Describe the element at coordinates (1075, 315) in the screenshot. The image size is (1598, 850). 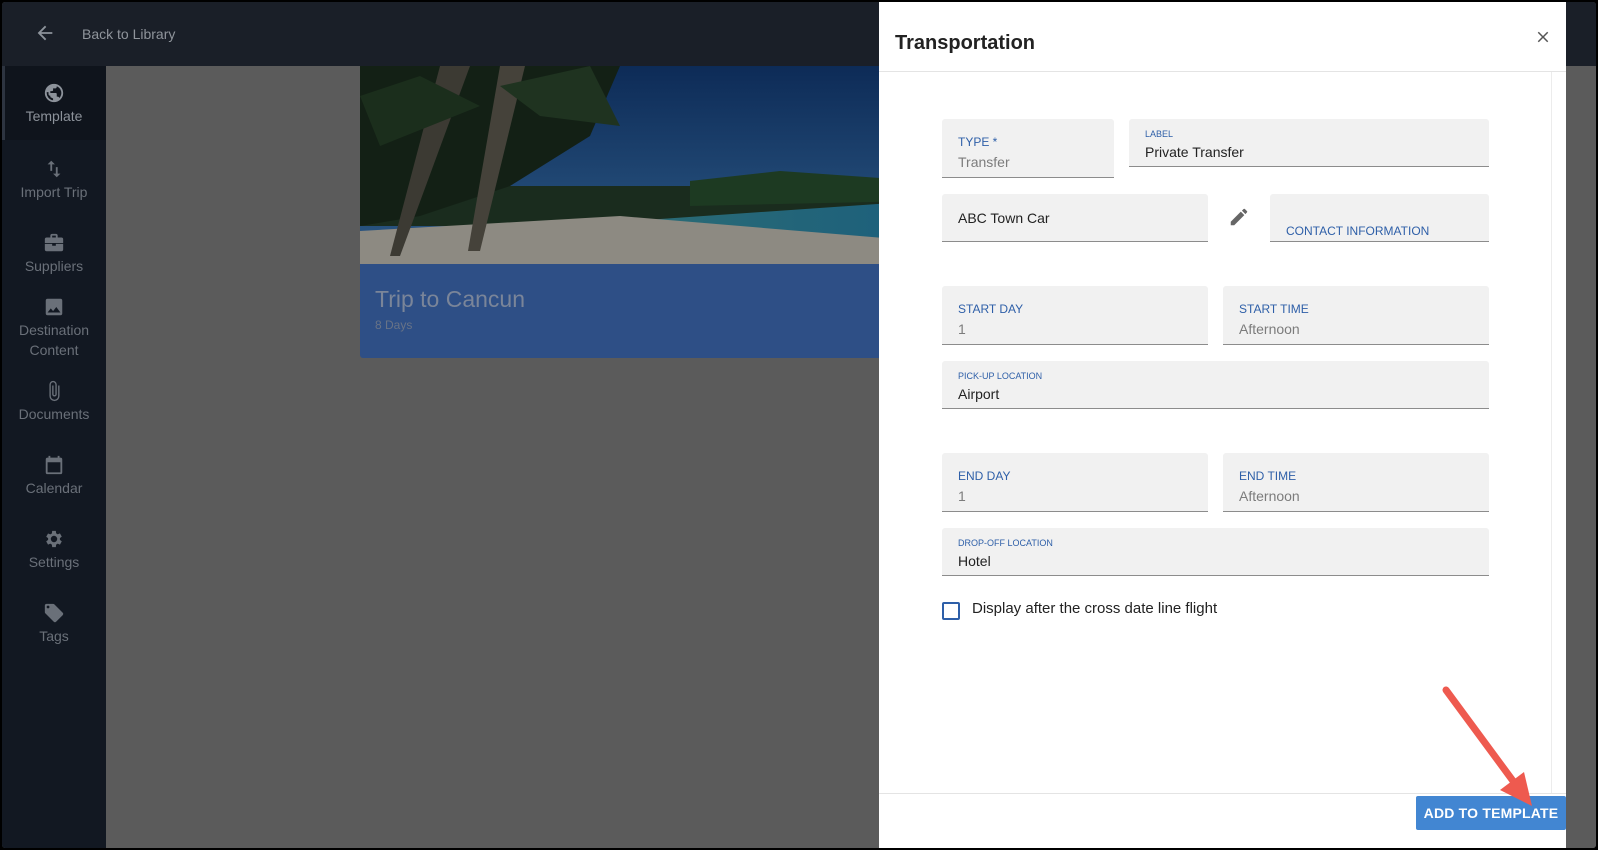
I see `start-day-select: START DAY 1` at that location.